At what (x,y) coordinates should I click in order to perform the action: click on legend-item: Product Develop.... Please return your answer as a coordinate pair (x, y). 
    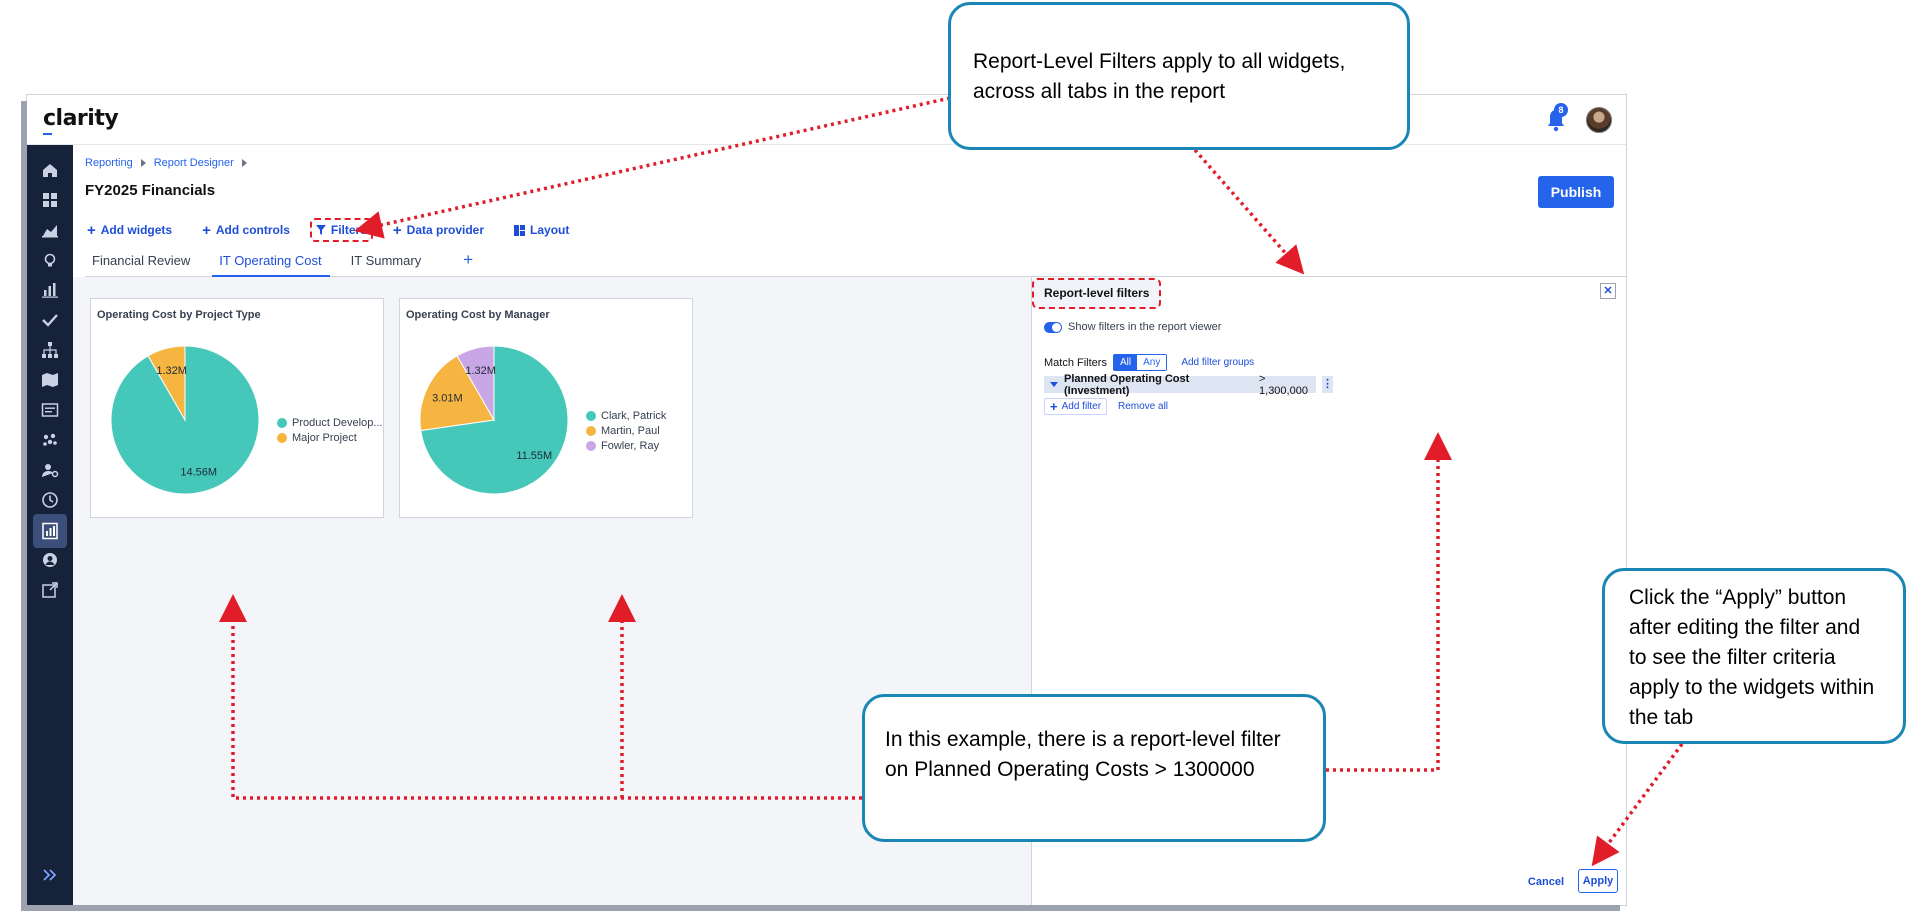
    Looking at the image, I should click on (330, 422).